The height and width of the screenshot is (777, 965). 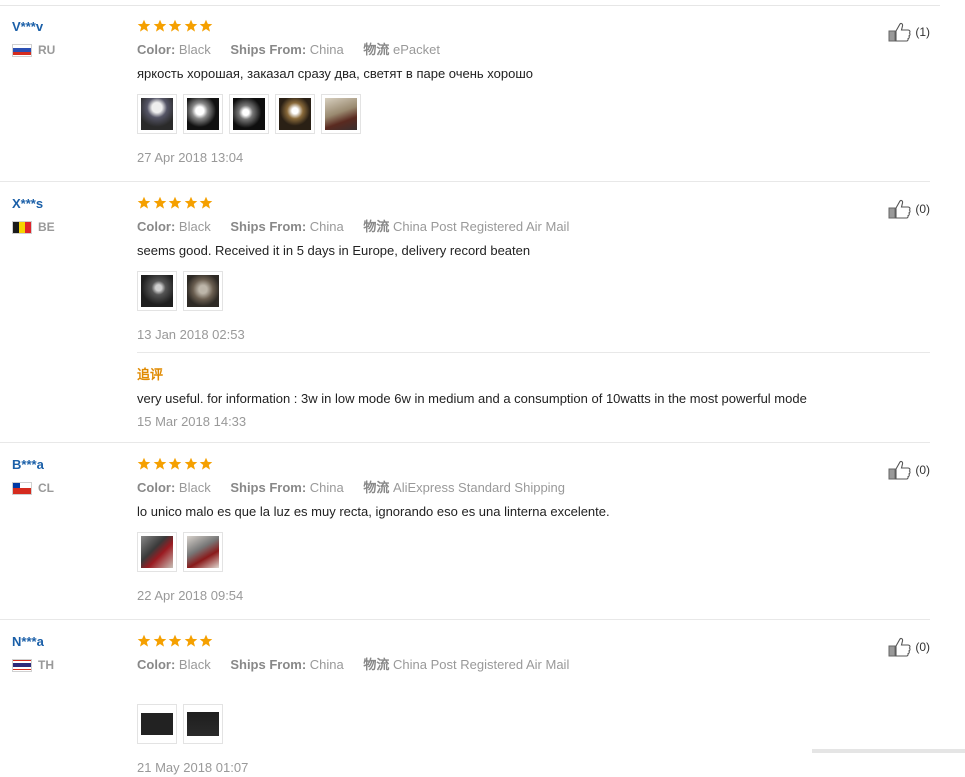 I want to click on flag-ru-icon, so click(x=22, y=50).